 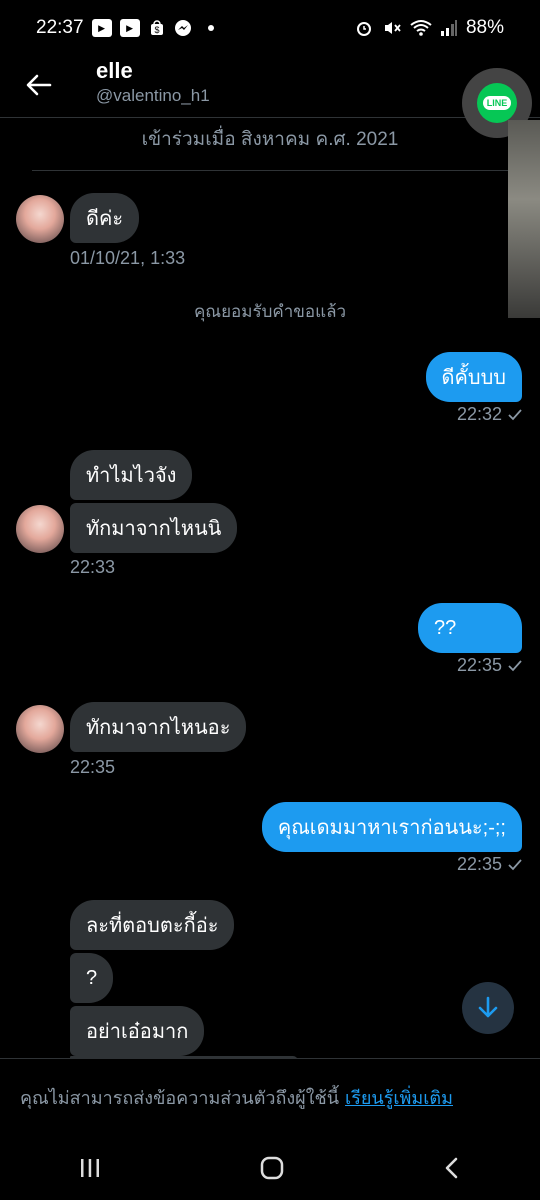 What do you see at coordinates (105, 218) in the screenshot?
I see `message-incoming: ดีค่ะ` at bounding box center [105, 218].